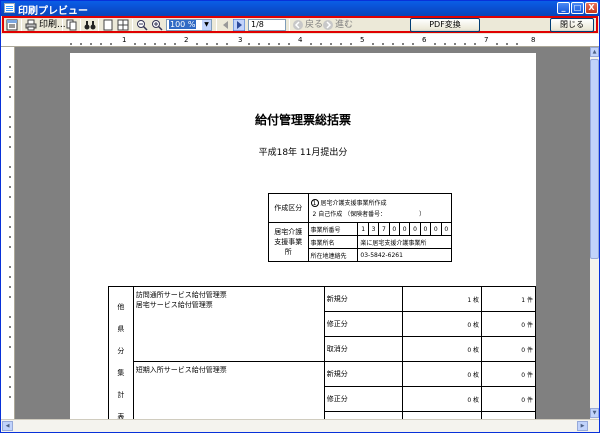 This screenshot has height=433, width=600. What do you see at coordinates (206, 25) in the screenshot?
I see `chevron-down-icon: ▼` at bounding box center [206, 25].